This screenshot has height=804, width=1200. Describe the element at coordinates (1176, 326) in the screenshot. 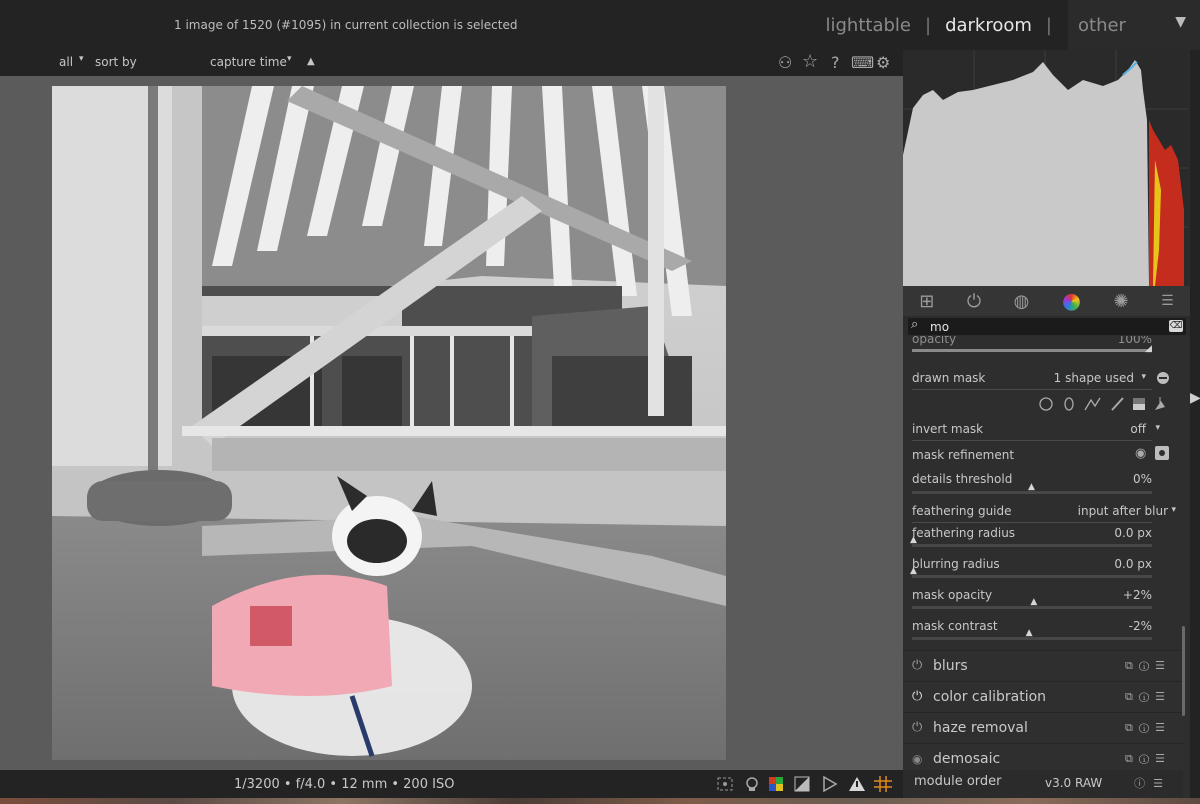

I see `clear-search-icon: ⌫` at that location.